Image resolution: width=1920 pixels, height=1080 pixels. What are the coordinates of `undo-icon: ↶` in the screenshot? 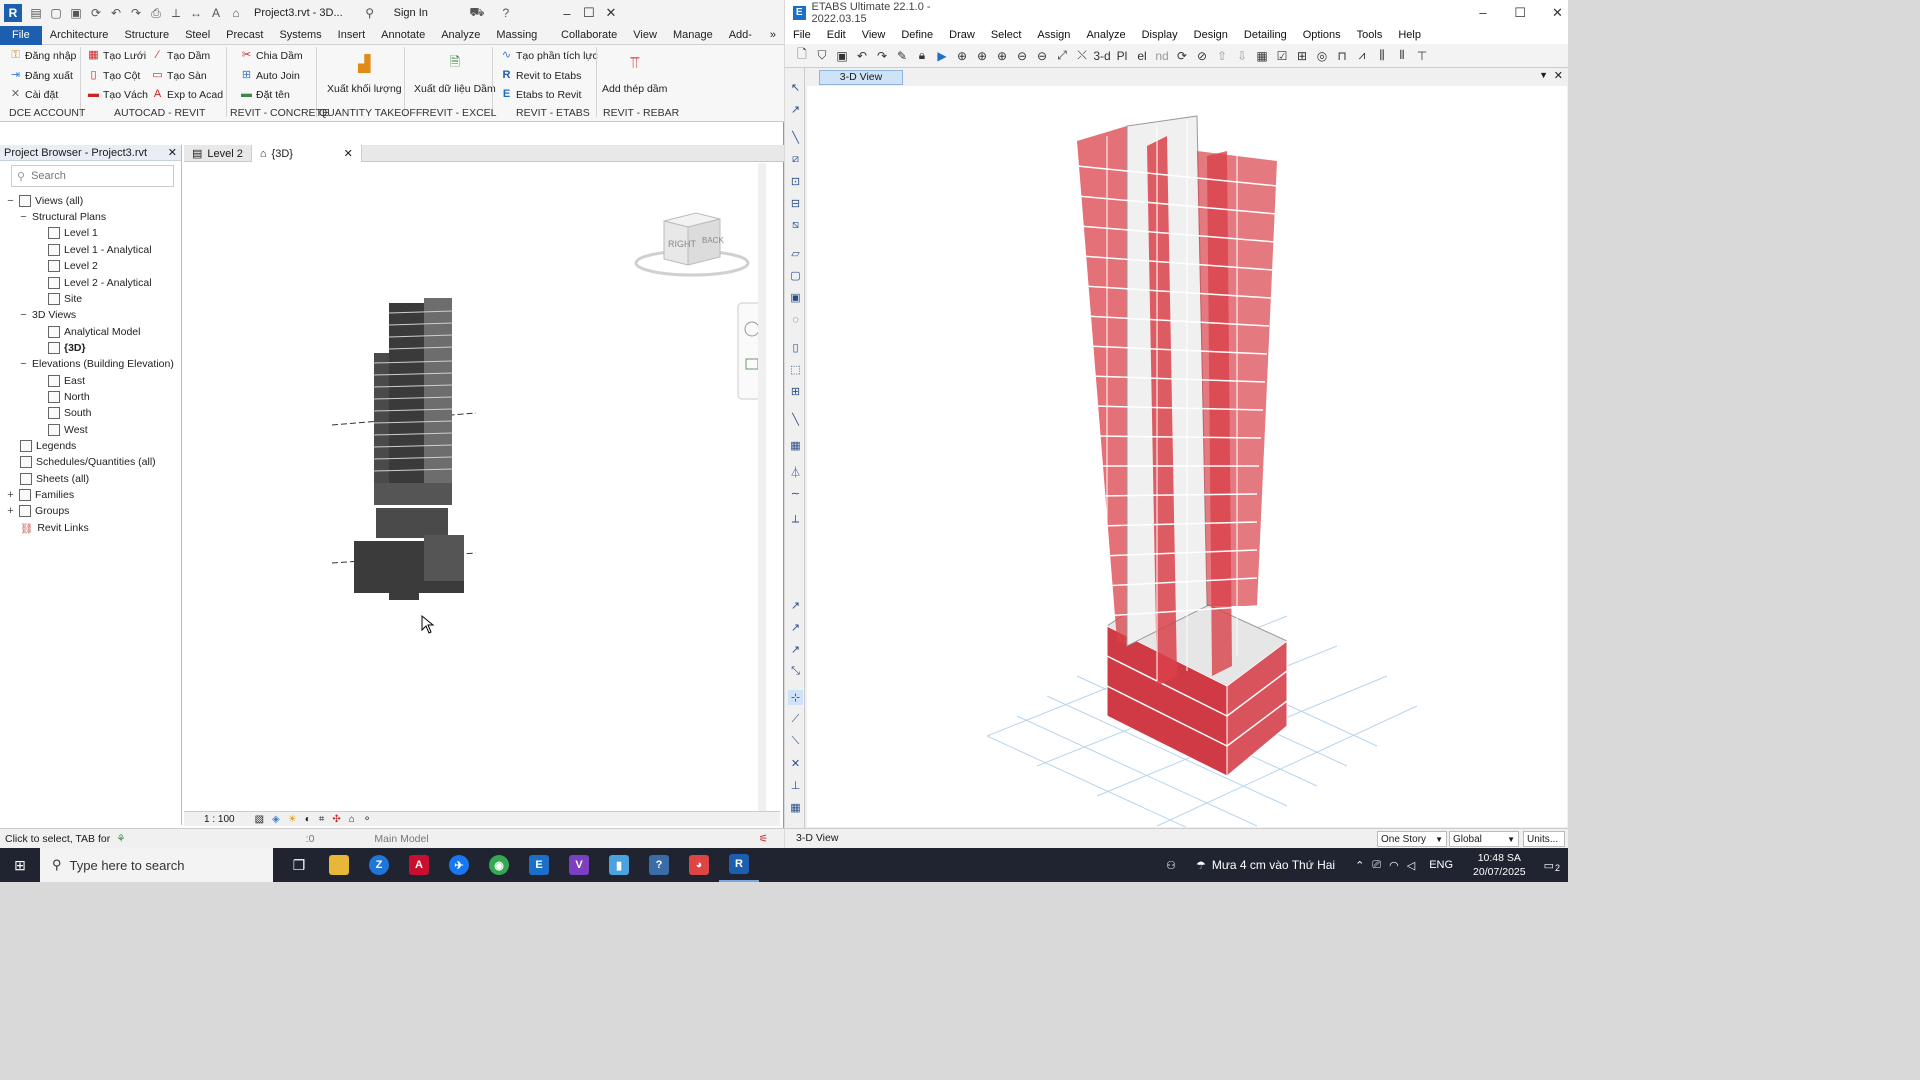 It's located at (116, 13).